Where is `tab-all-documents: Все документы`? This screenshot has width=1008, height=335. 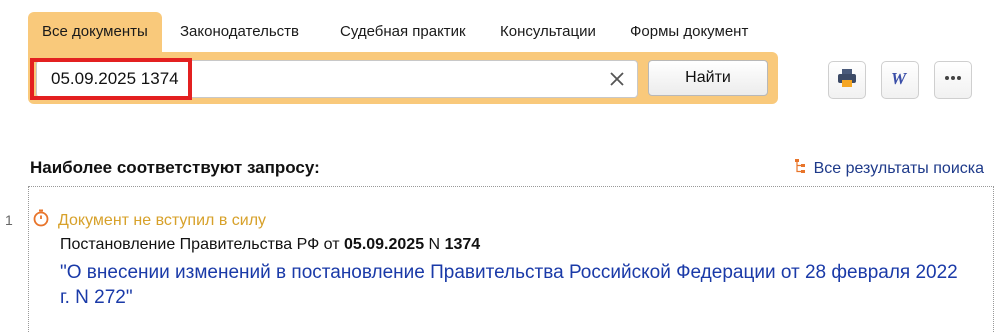
tab-all-documents: Все документы is located at coordinates (95, 32).